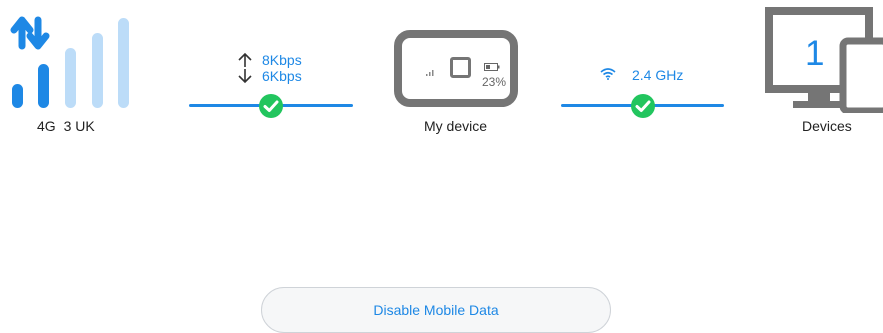 Image resolution: width=883 pixels, height=333 pixels. Describe the element at coordinates (436, 310) in the screenshot. I see `disable-mobile-data-button: Disable Mobile Data` at that location.